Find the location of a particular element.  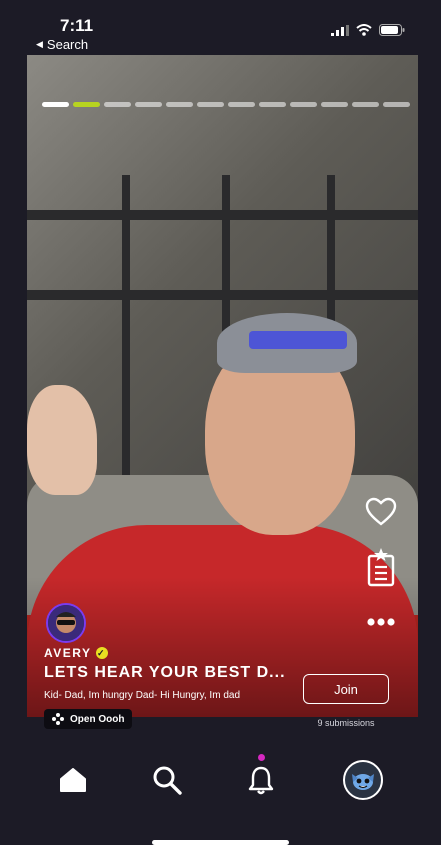

back-to-search-link: ◀ Search is located at coordinates (62, 44).